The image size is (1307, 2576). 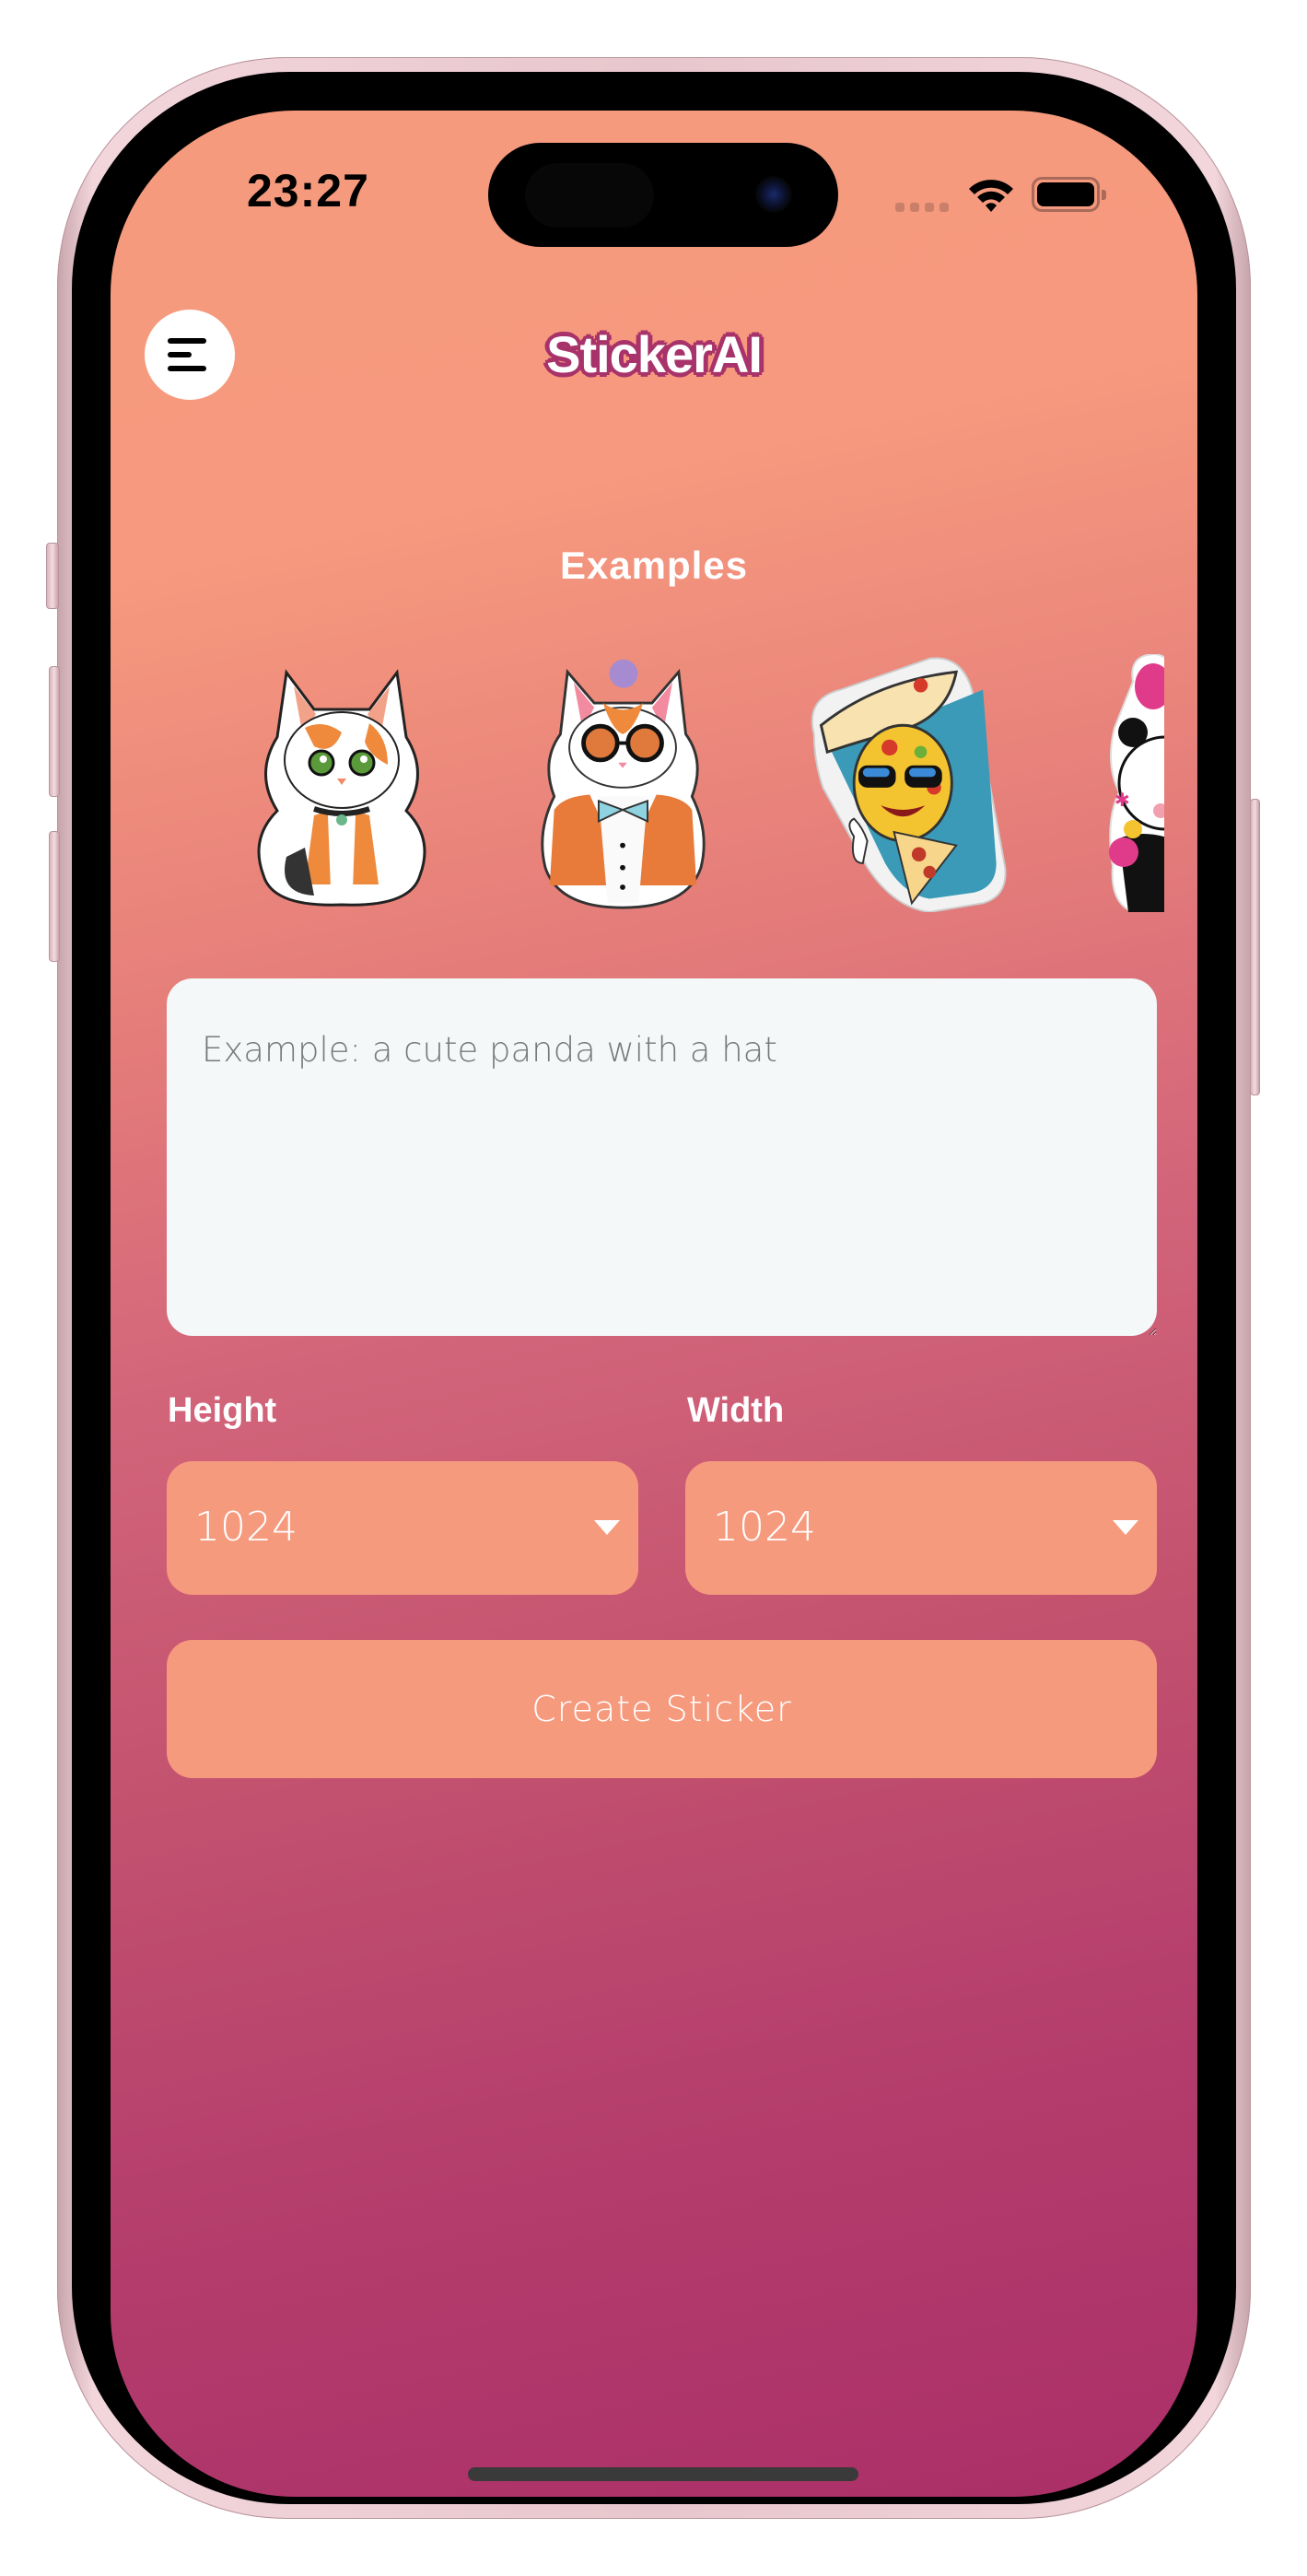 I want to click on front-camera-icon, so click(x=774, y=195).